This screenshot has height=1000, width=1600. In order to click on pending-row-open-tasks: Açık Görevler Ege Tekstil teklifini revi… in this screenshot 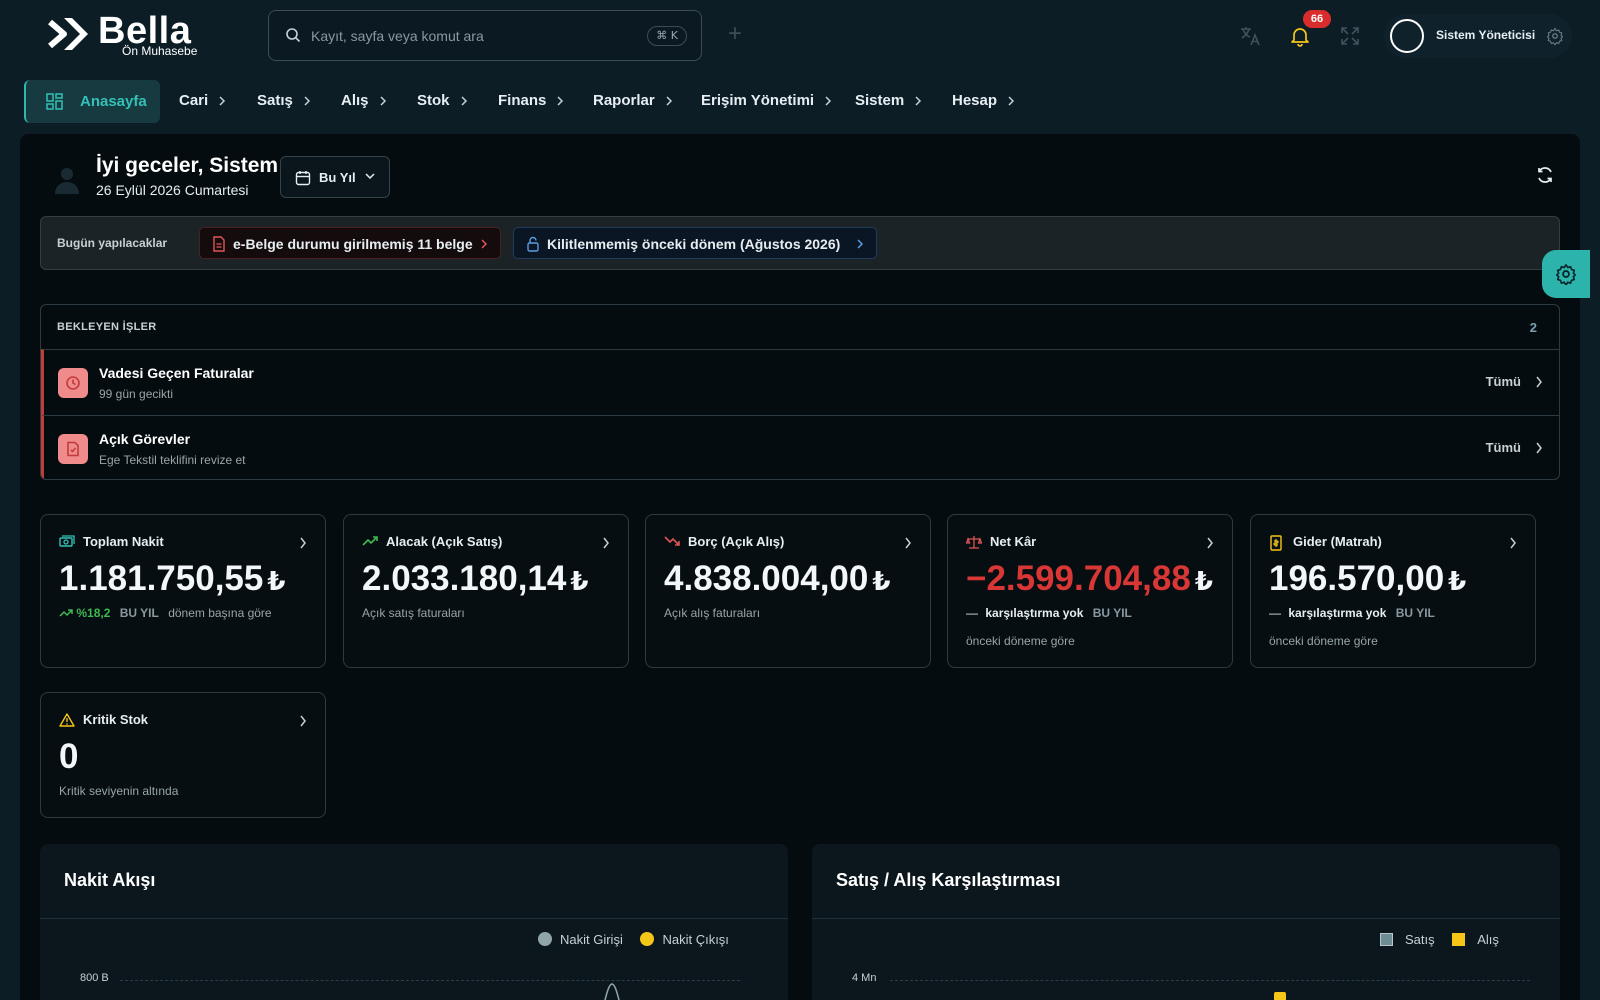, I will do `click(800, 447)`.